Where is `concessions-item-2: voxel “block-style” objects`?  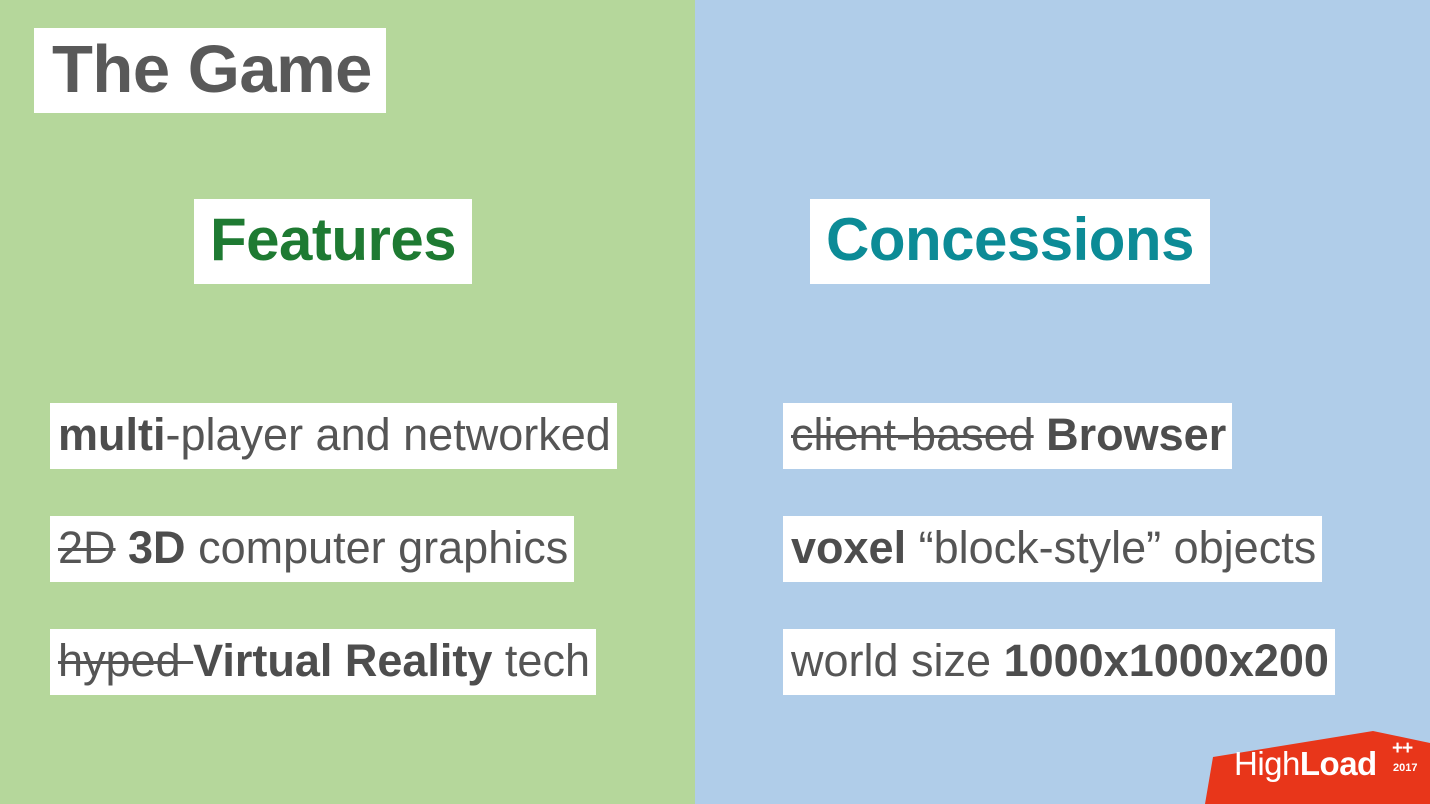
concessions-item-2: voxel “block-style” objects is located at coordinates (1053, 549).